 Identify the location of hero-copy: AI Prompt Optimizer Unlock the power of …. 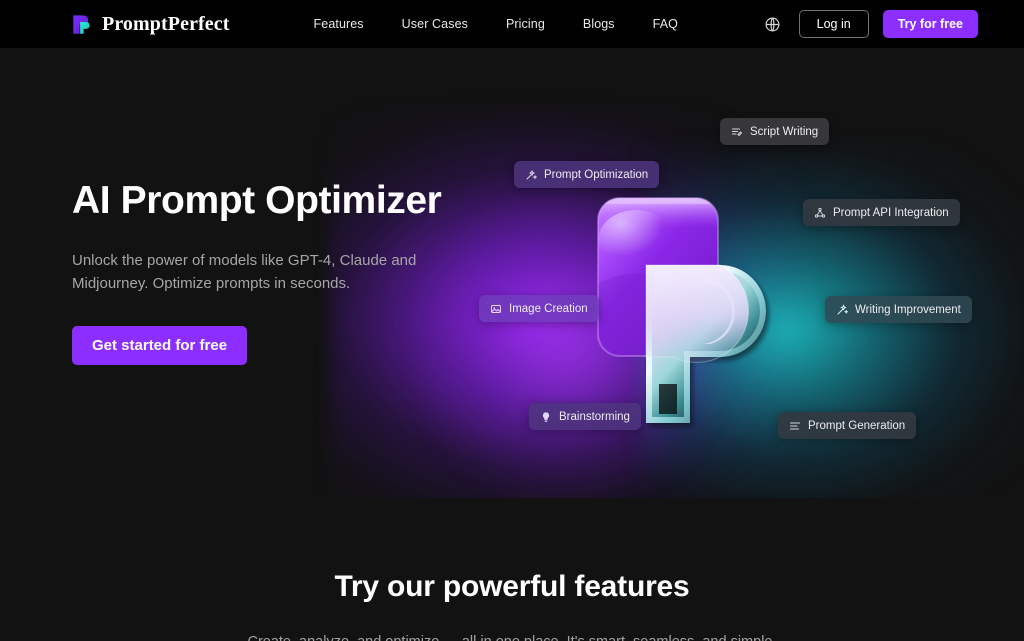
(282, 272).